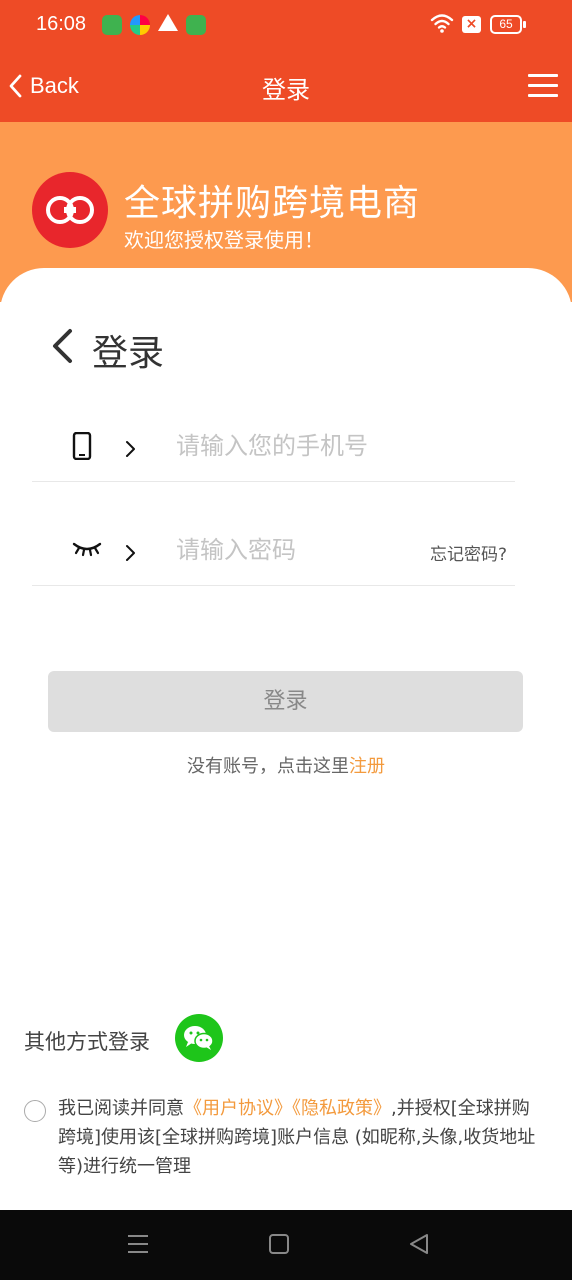 This screenshot has width=572, height=1280. I want to click on phone-field, so click(273, 442).